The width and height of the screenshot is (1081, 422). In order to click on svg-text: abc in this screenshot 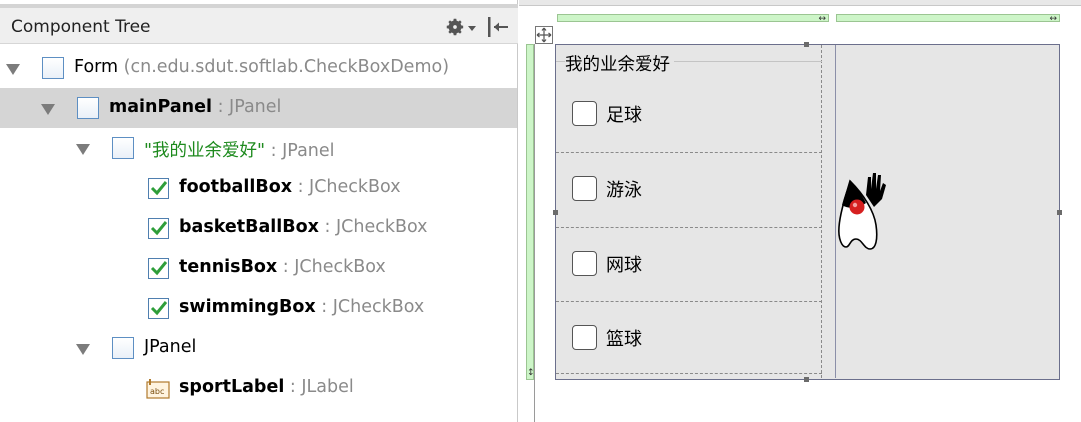, I will do `click(157, 391)`.